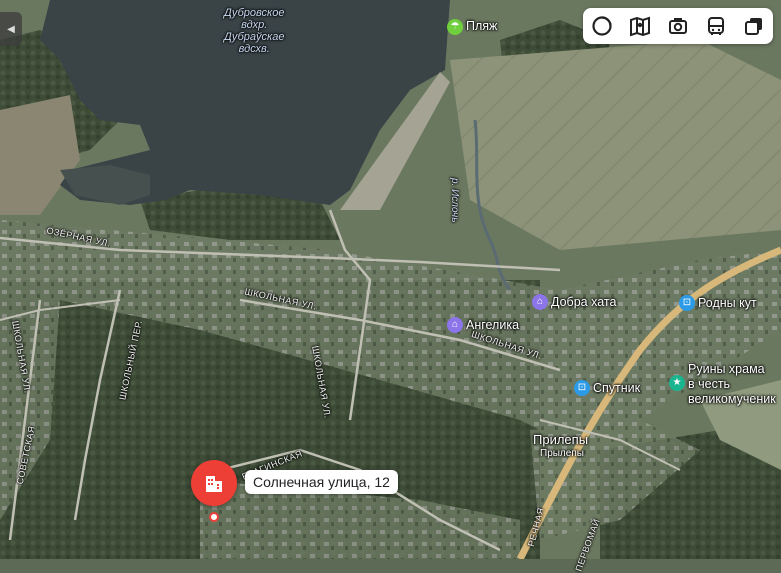 This screenshot has height=573, width=781. I want to click on town-sublabel: Прылепы, so click(562, 453).